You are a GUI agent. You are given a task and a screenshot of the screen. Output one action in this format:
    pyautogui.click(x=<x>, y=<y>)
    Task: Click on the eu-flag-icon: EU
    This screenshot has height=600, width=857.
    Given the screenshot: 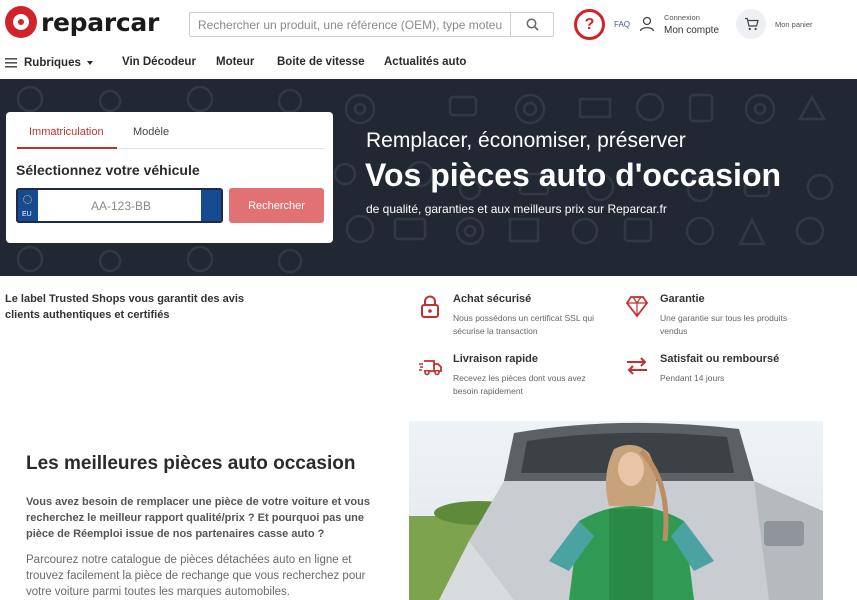 What is the action you would take?
    pyautogui.click(x=28, y=205)
    